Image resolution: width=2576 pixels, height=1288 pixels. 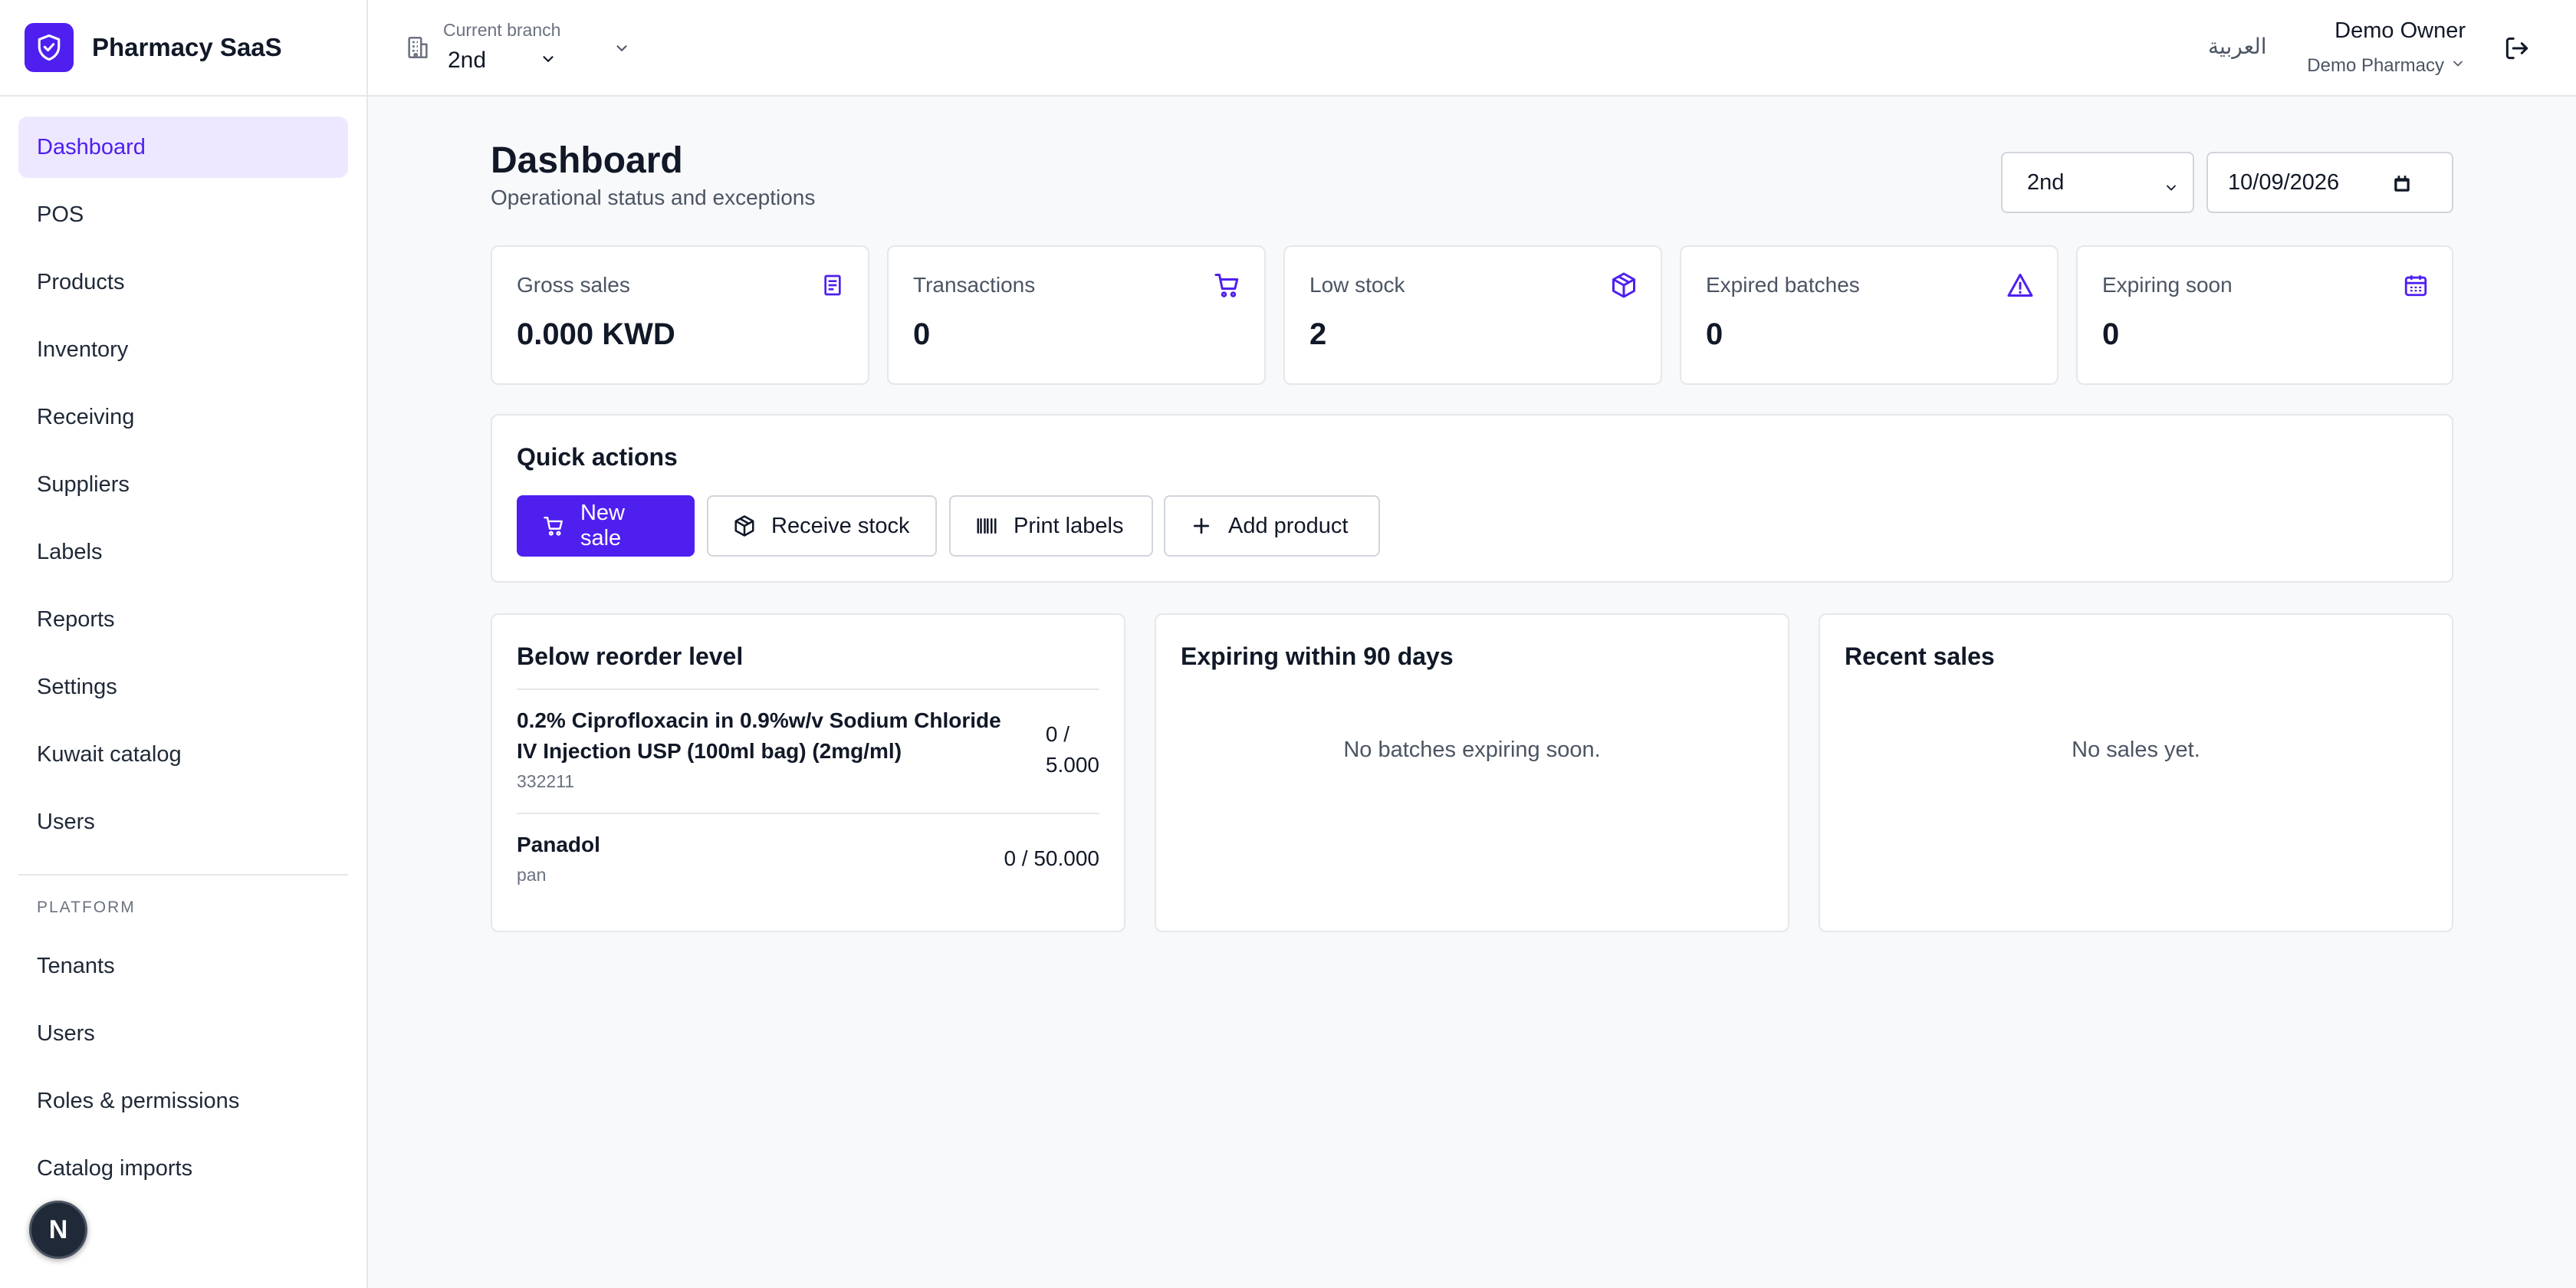 What do you see at coordinates (58, 1230) in the screenshot?
I see `dev-tools-badge: N` at bounding box center [58, 1230].